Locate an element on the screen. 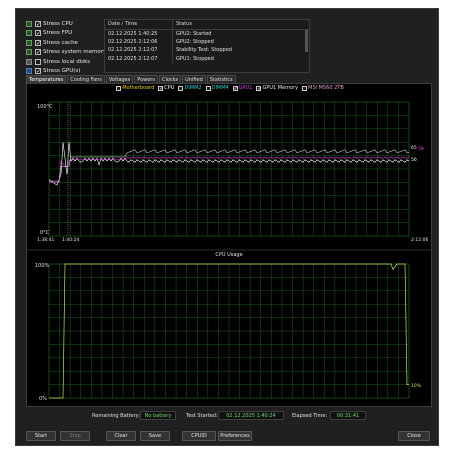 The width and height of the screenshot is (452, 452). gpu-mem-value-label: 65 is located at coordinates (414, 148).